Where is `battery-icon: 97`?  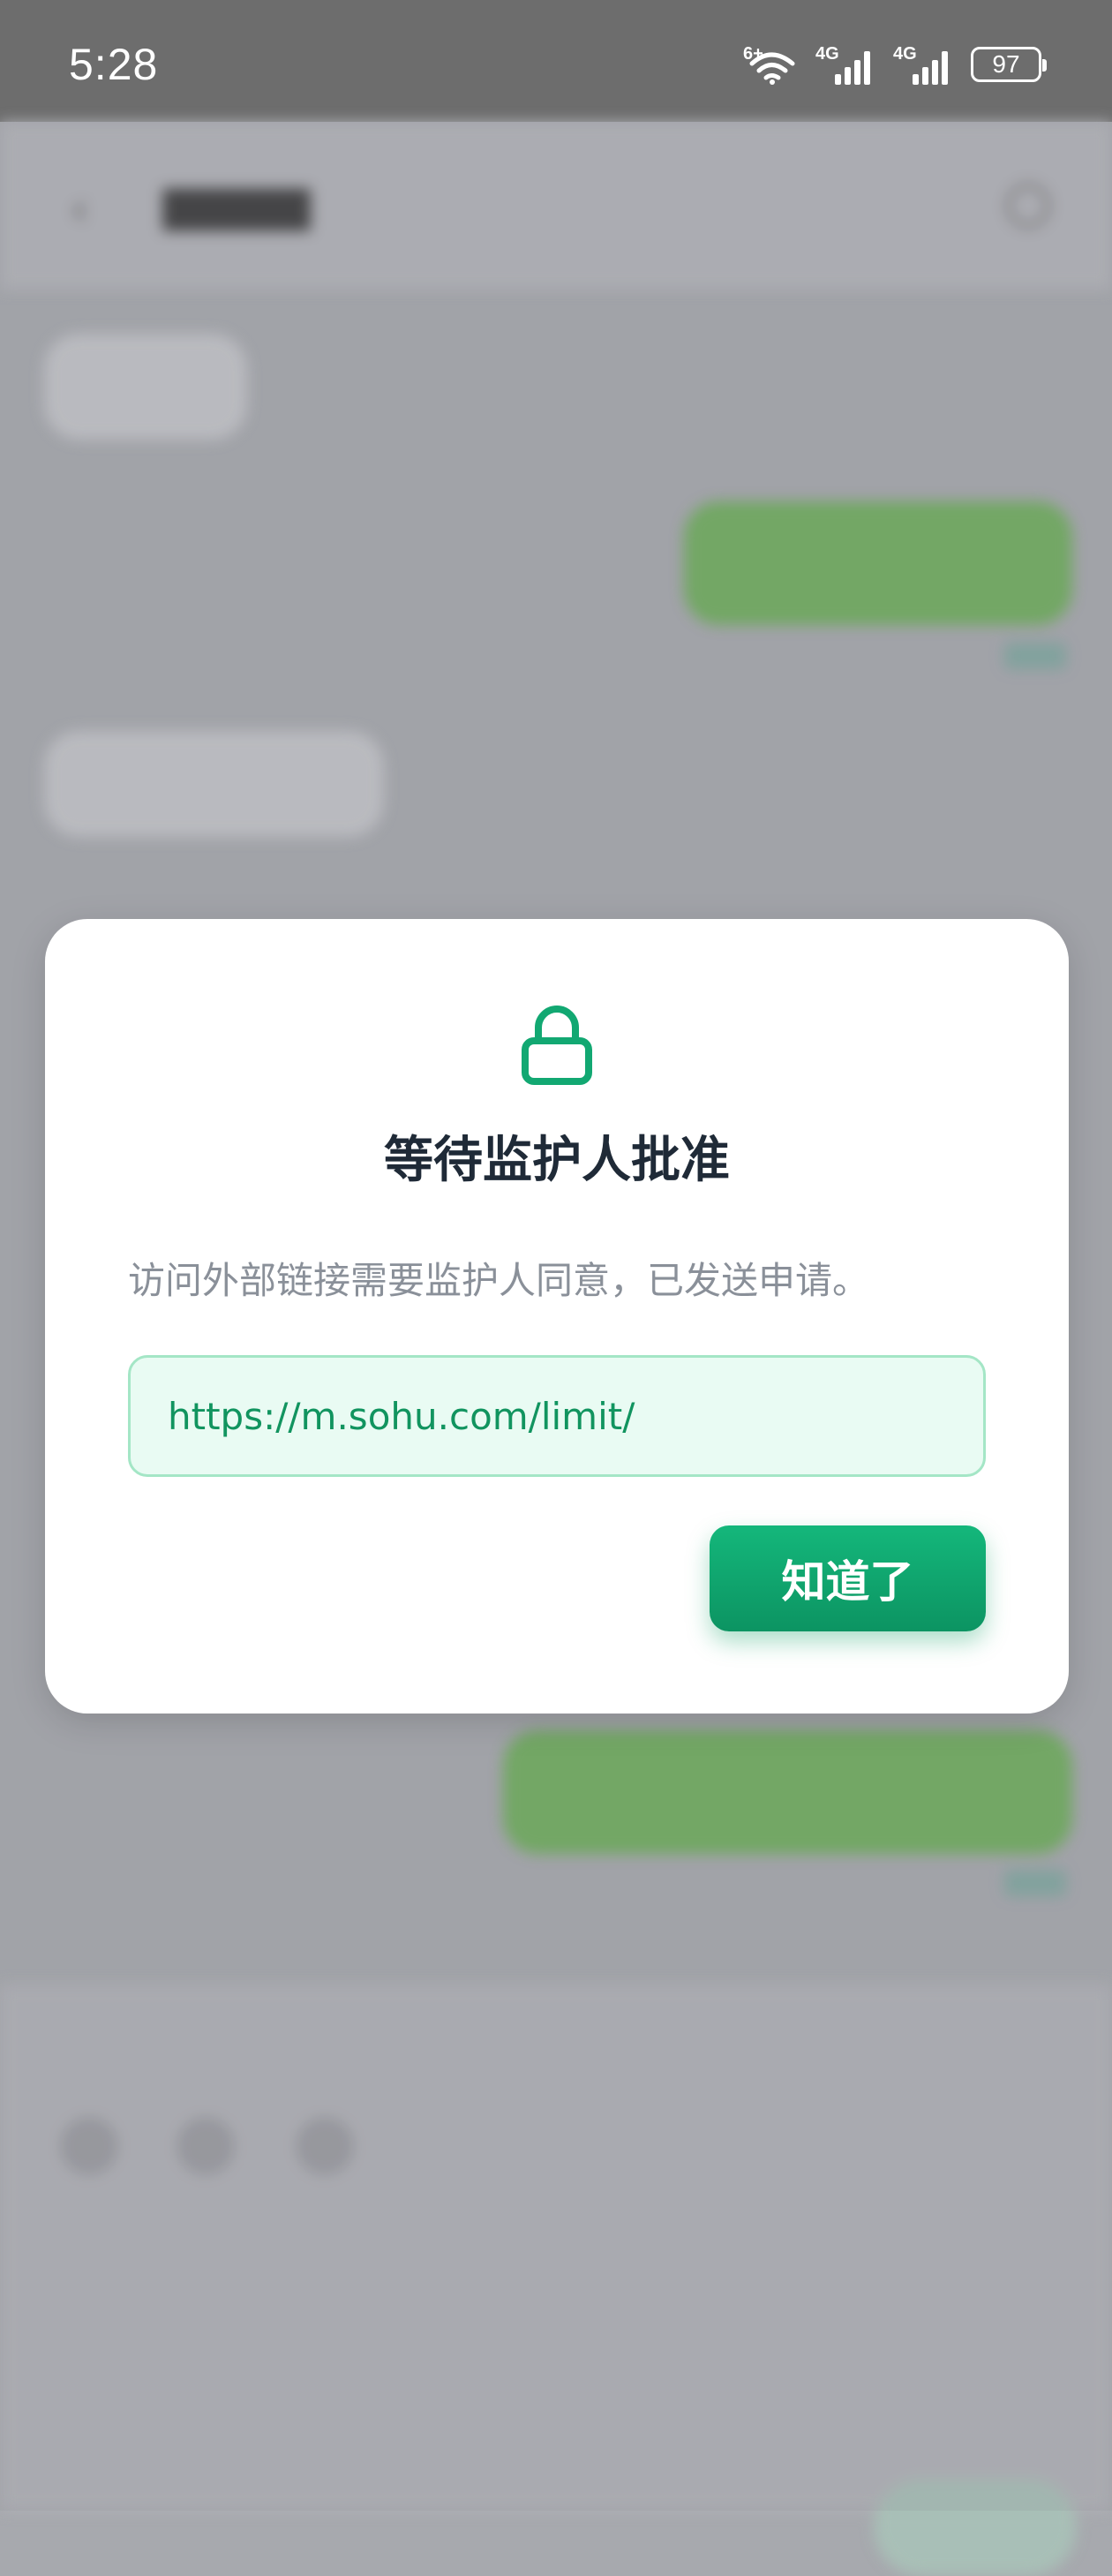 battery-icon: 97 is located at coordinates (1009, 65).